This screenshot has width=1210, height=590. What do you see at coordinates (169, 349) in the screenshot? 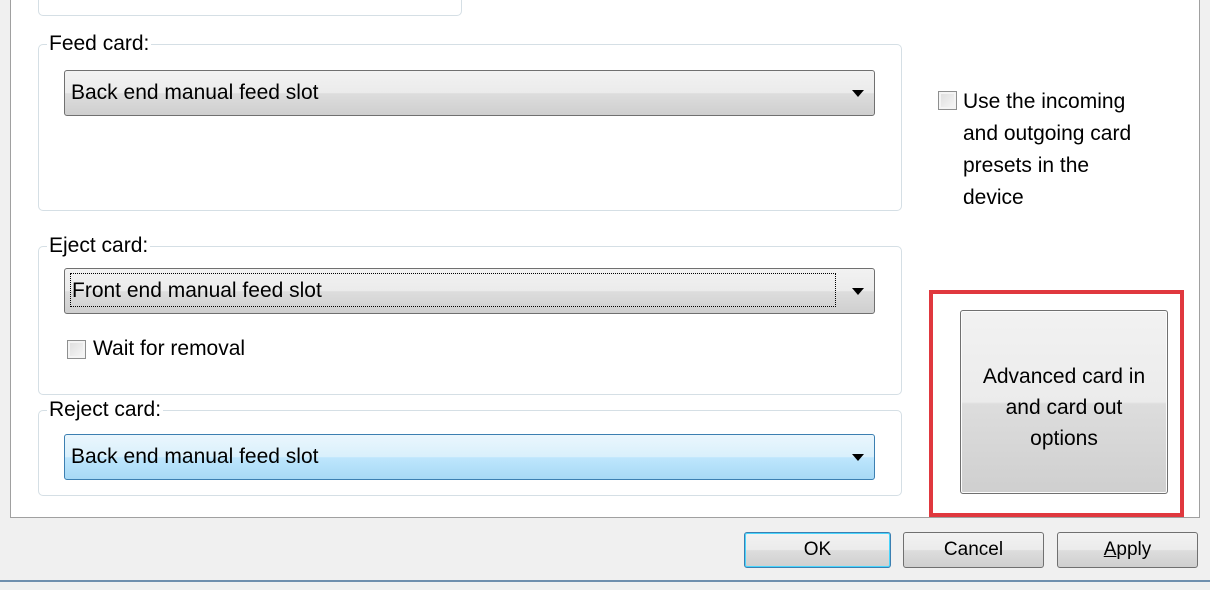
I see `wait-for-removal-label: Wait for removal` at bounding box center [169, 349].